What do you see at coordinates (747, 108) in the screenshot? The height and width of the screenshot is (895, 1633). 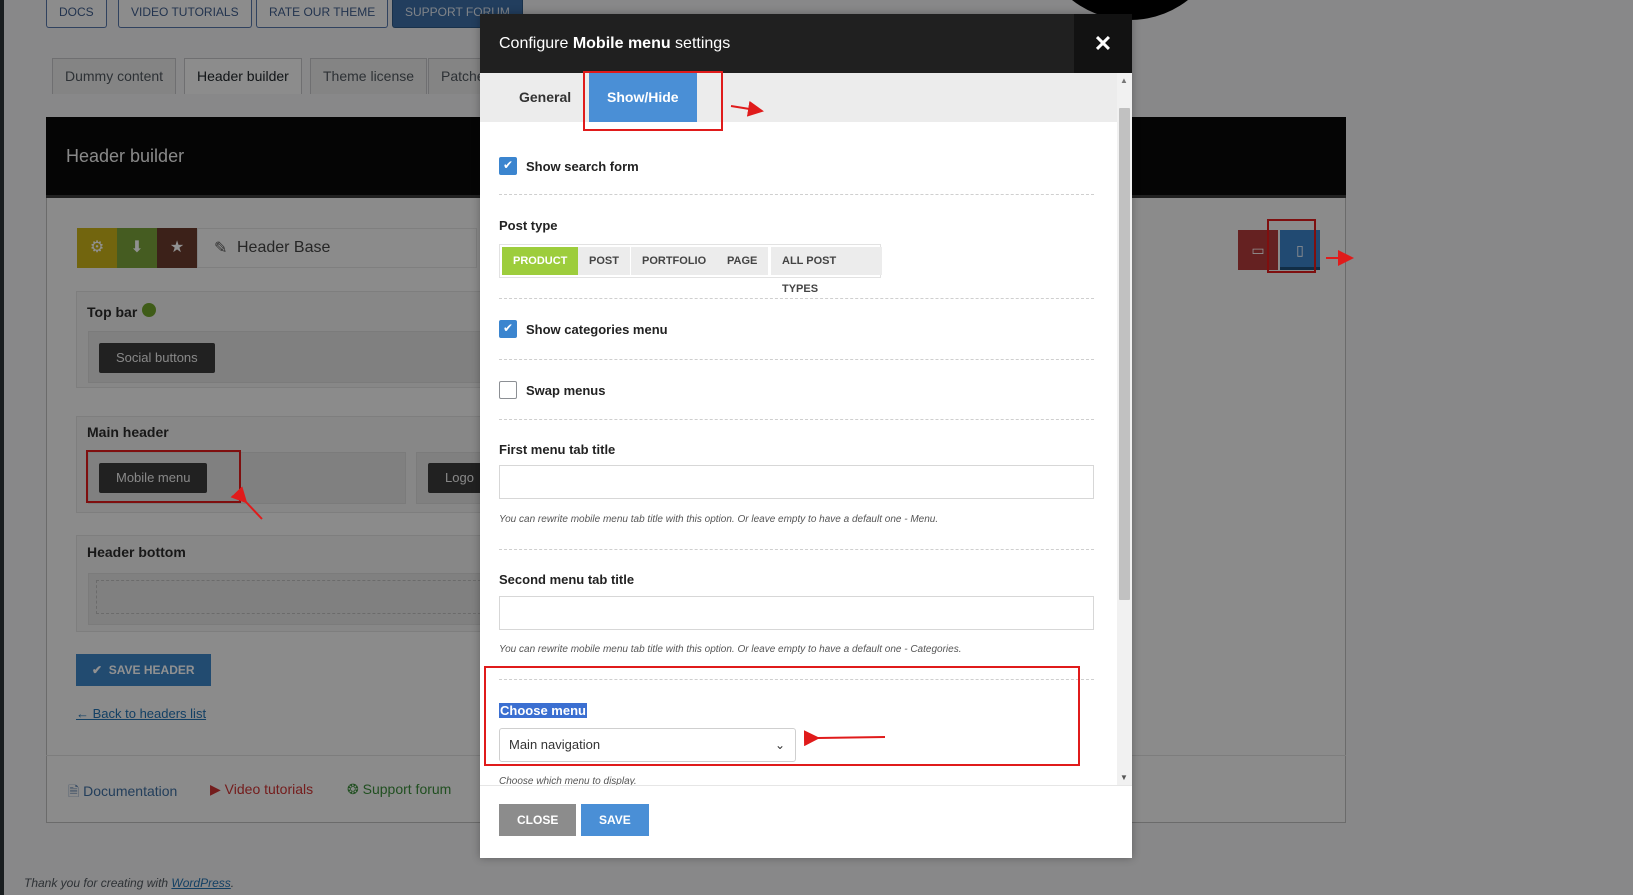 I see `annotation-arrow-show-hide` at bounding box center [747, 108].